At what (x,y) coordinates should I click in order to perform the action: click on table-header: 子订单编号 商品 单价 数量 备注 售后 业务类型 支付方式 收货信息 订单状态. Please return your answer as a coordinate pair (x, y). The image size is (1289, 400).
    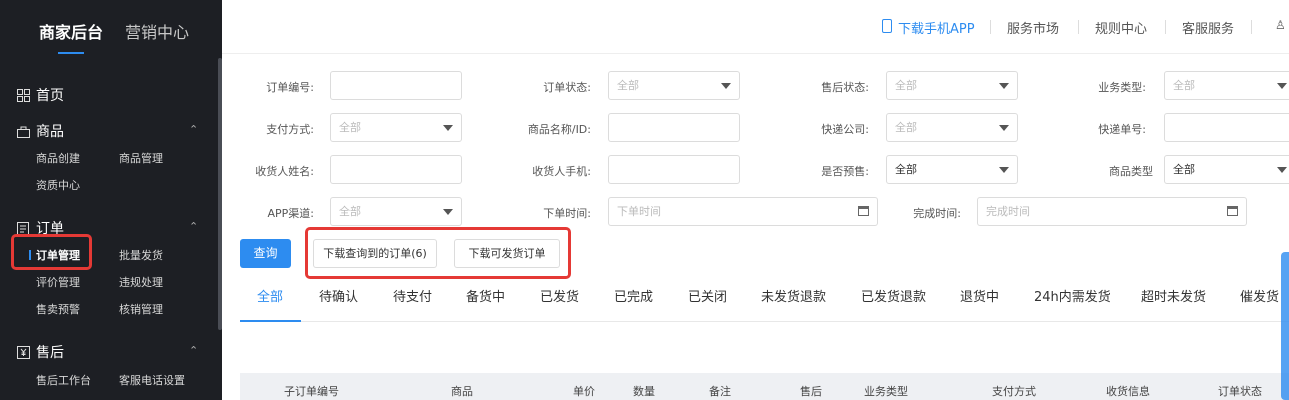
    Looking at the image, I should click on (764, 386).